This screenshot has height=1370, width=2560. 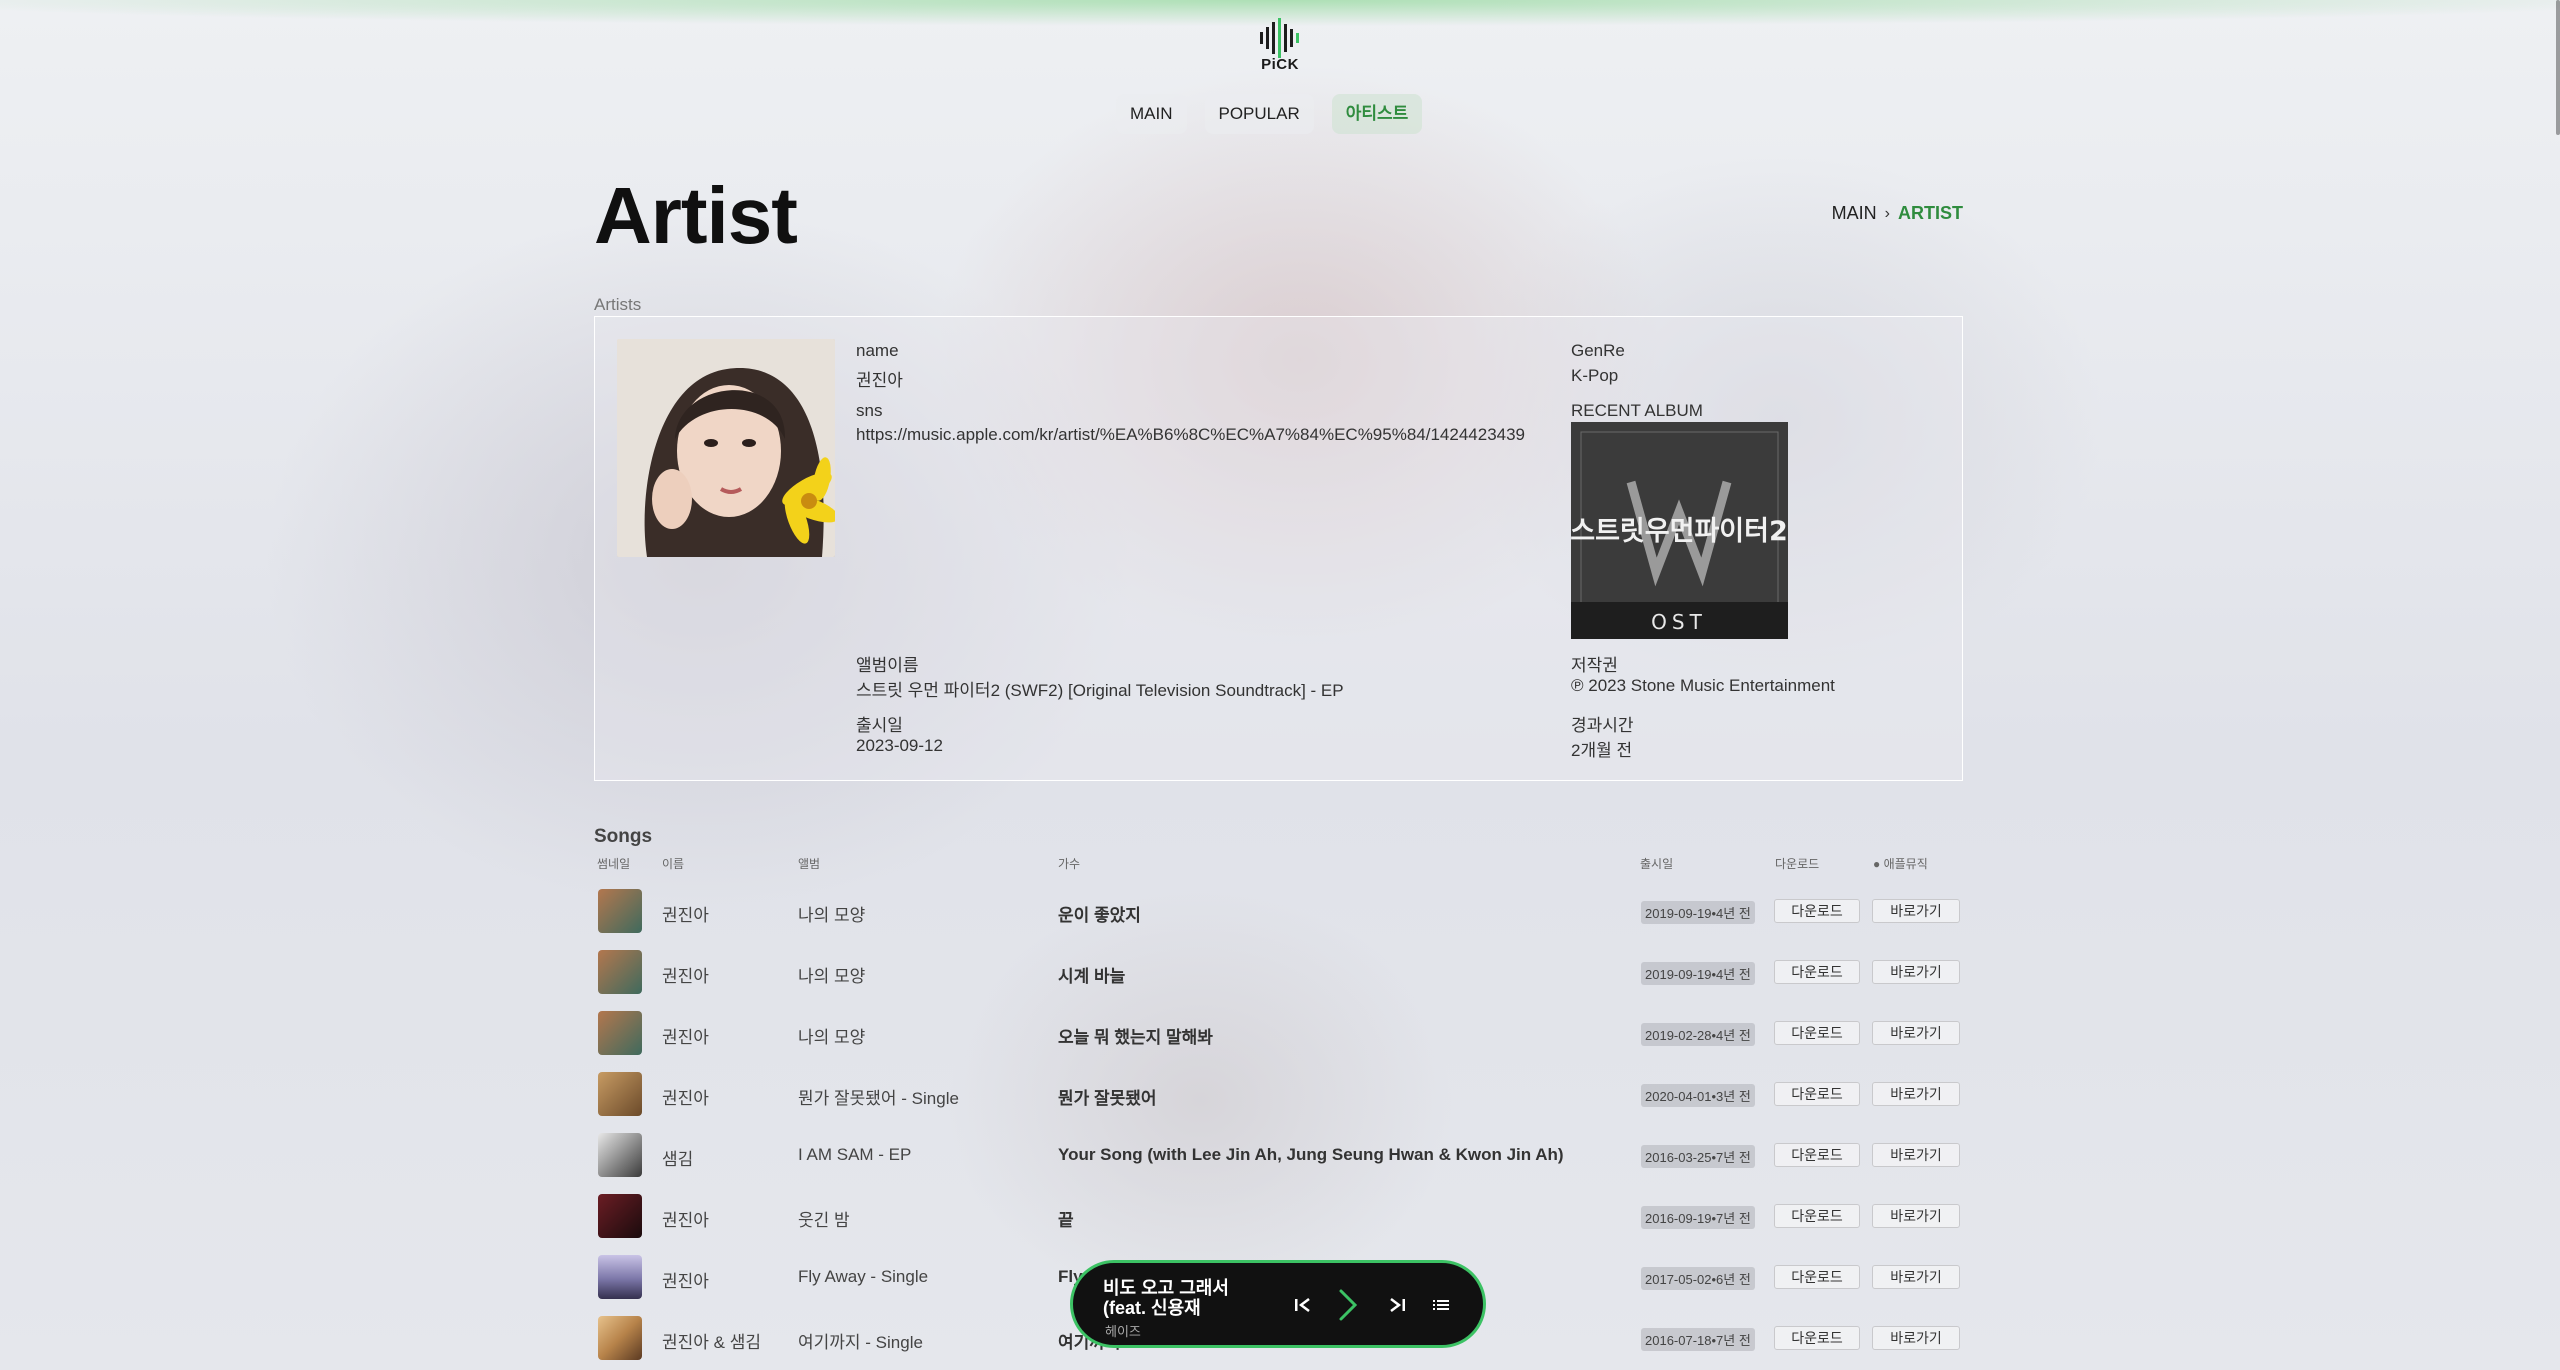 What do you see at coordinates (1441, 1305) in the screenshot?
I see `playlist-icon` at bounding box center [1441, 1305].